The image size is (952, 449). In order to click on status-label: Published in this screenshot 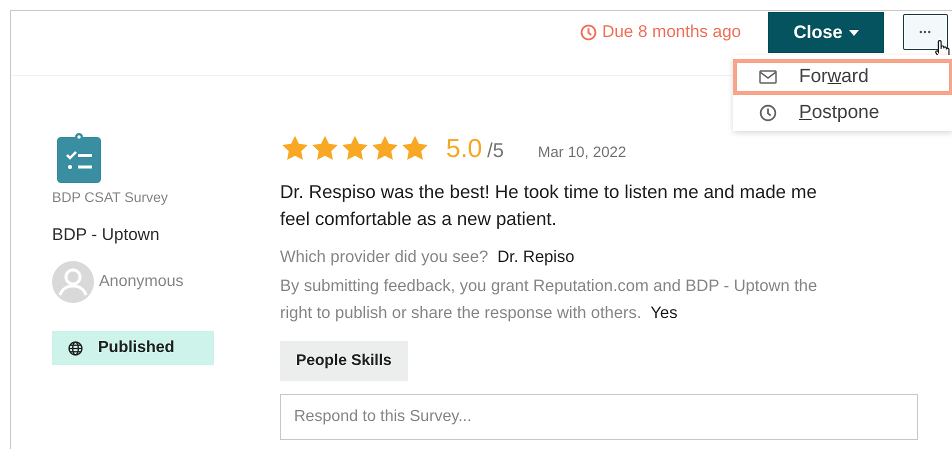, I will do `click(136, 348)`.